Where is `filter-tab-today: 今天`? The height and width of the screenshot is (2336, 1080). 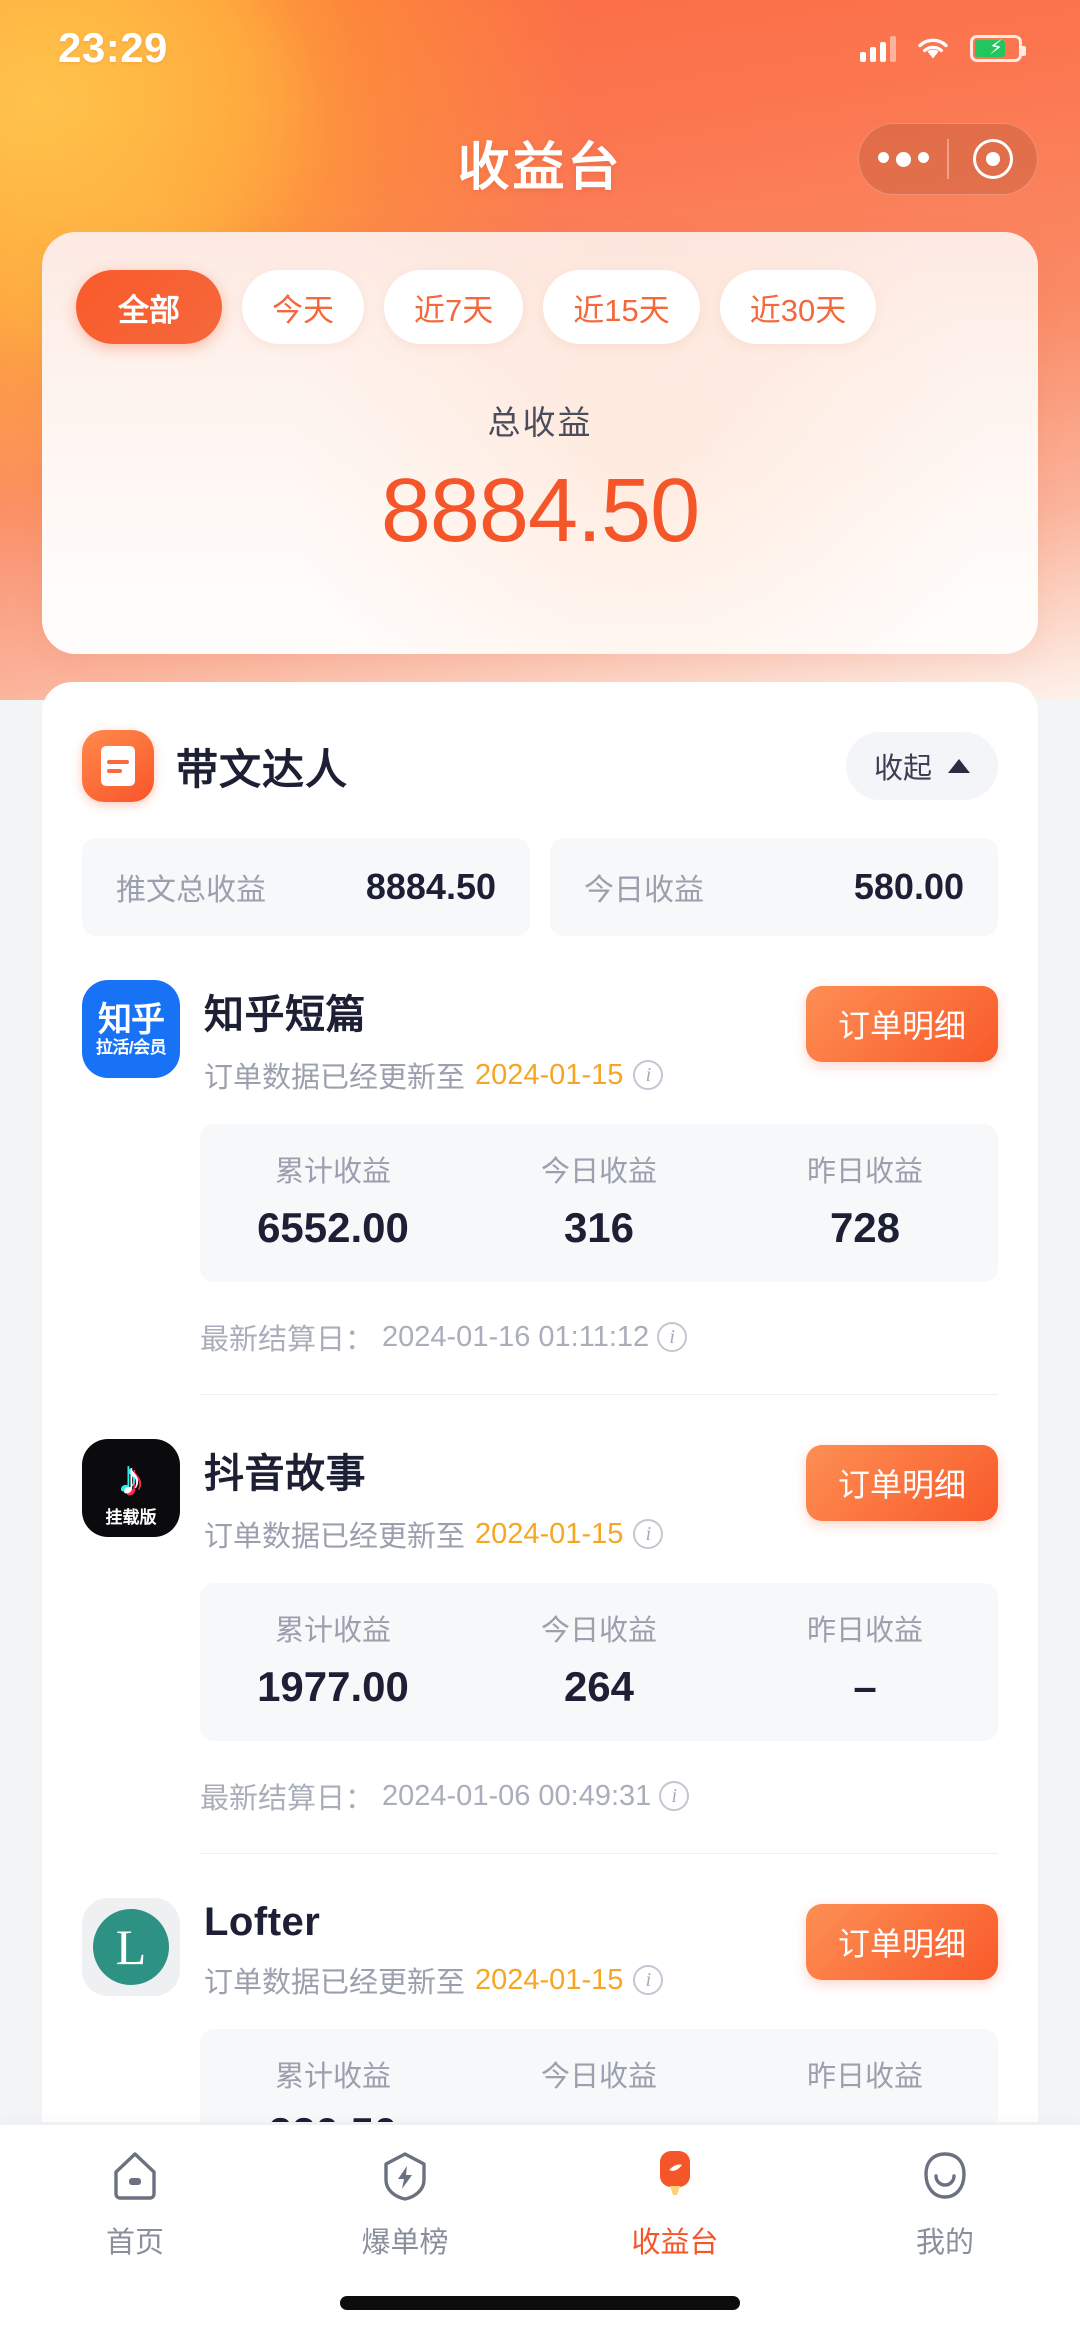 filter-tab-today: 今天 is located at coordinates (303, 307).